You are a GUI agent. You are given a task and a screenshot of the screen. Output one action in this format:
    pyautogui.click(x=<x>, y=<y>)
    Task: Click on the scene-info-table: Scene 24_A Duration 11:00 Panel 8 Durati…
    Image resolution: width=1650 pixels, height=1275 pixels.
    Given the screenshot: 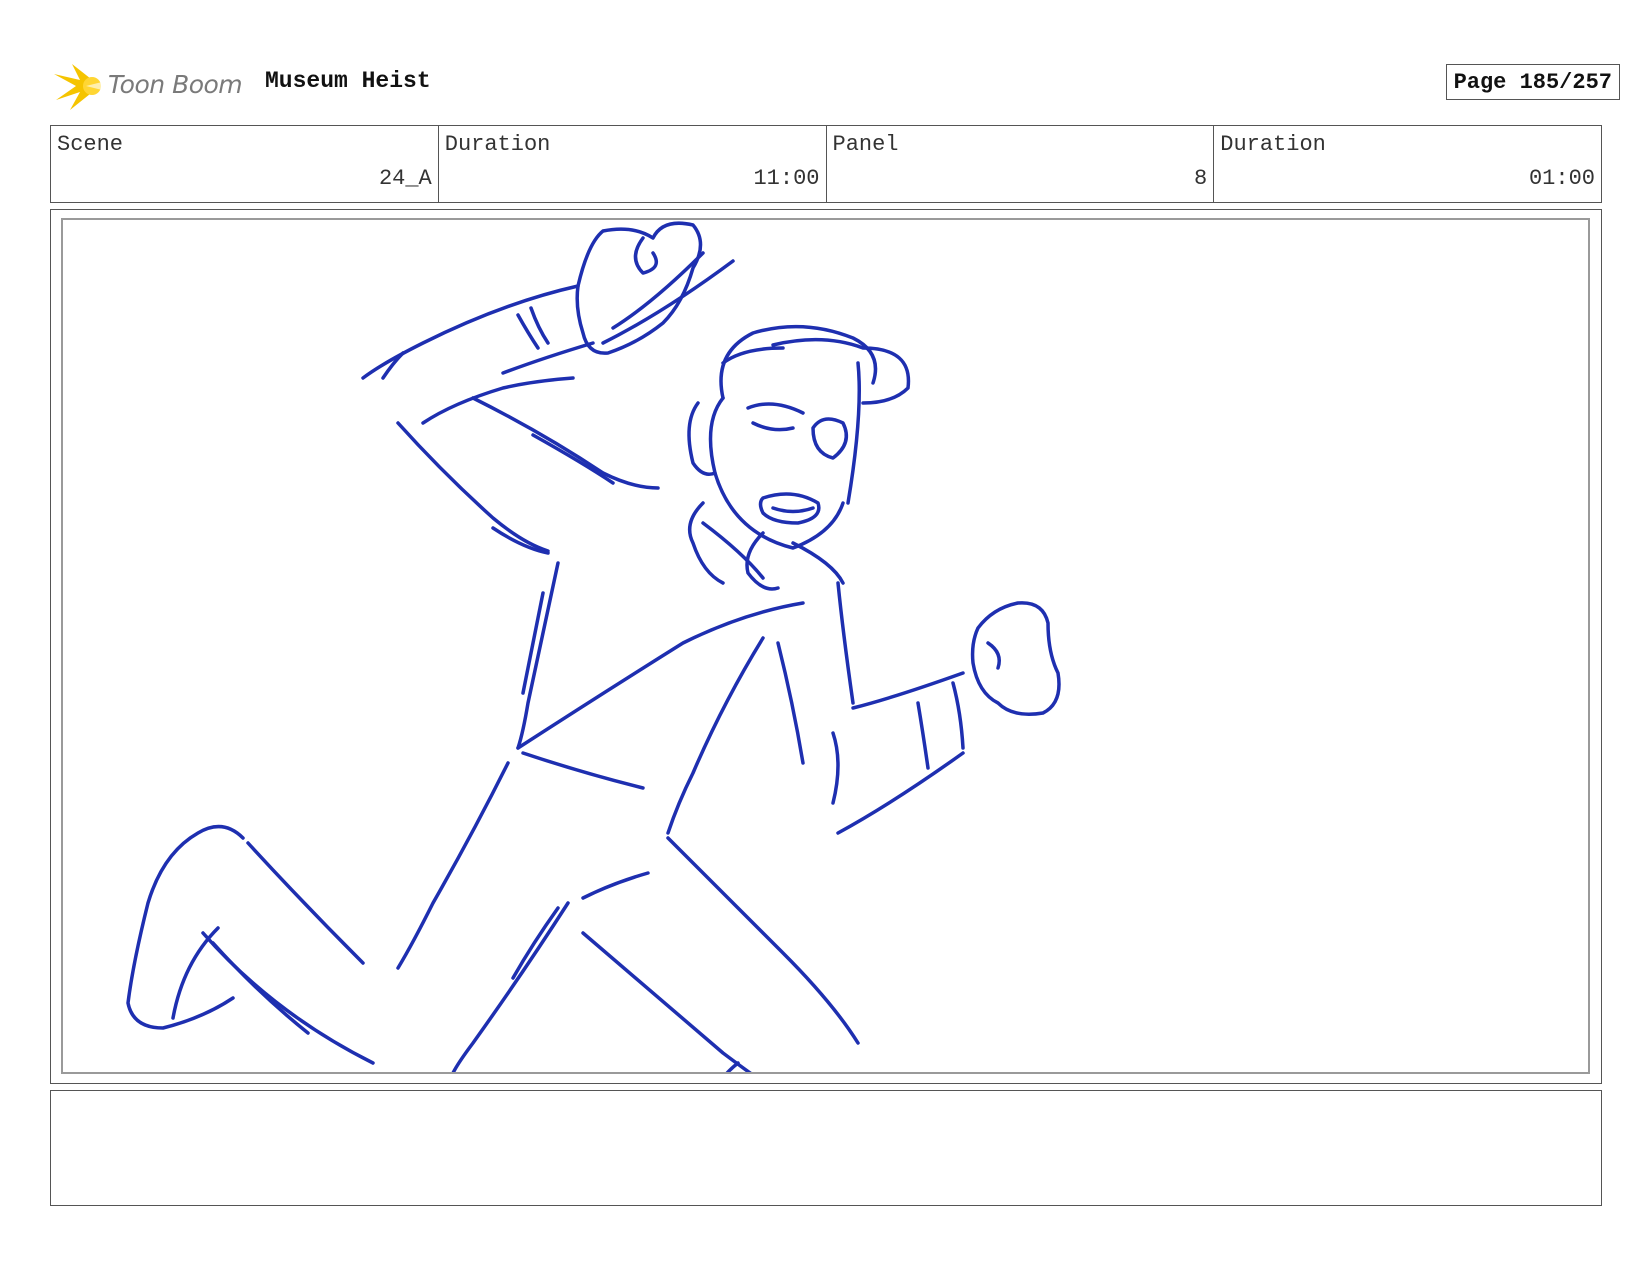 What is the action you would take?
    pyautogui.click(x=826, y=164)
    